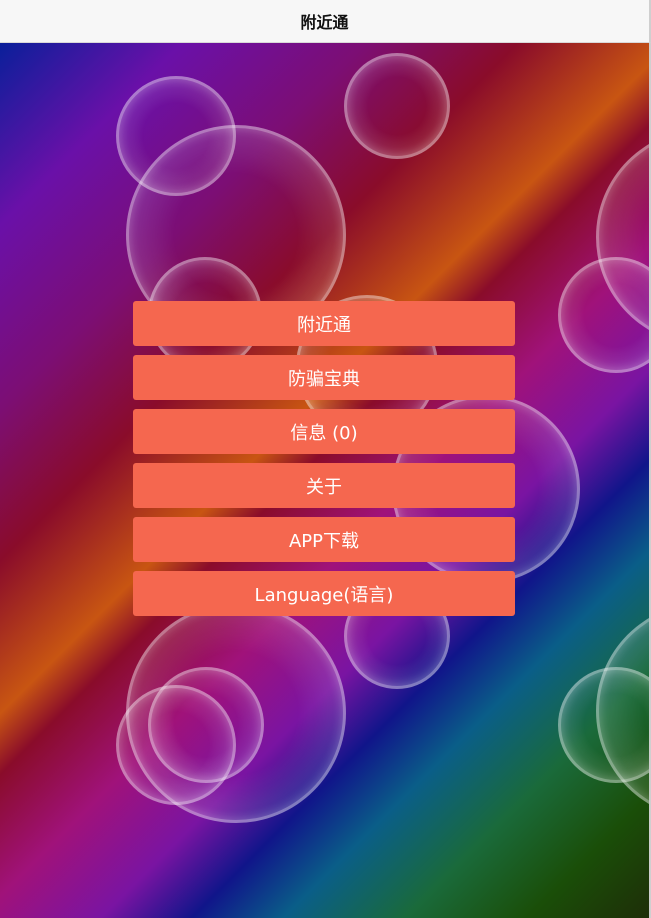 This screenshot has height=918, width=651. I want to click on menu-button-language: Language(语言), so click(324, 593).